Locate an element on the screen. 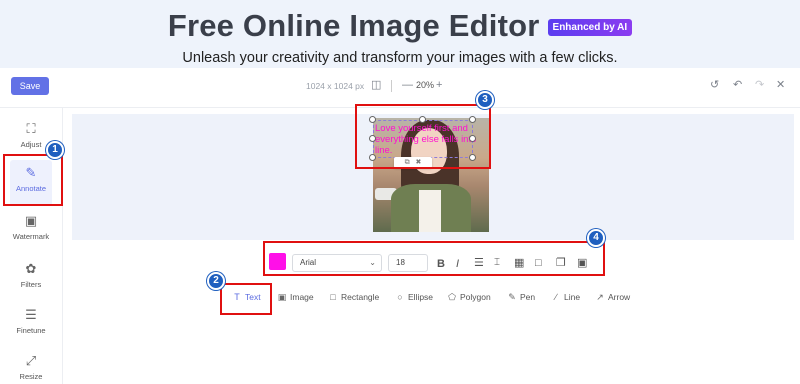 This screenshot has height=384, width=800. tool-pen: ✎ Pen is located at coordinates (520, 297).